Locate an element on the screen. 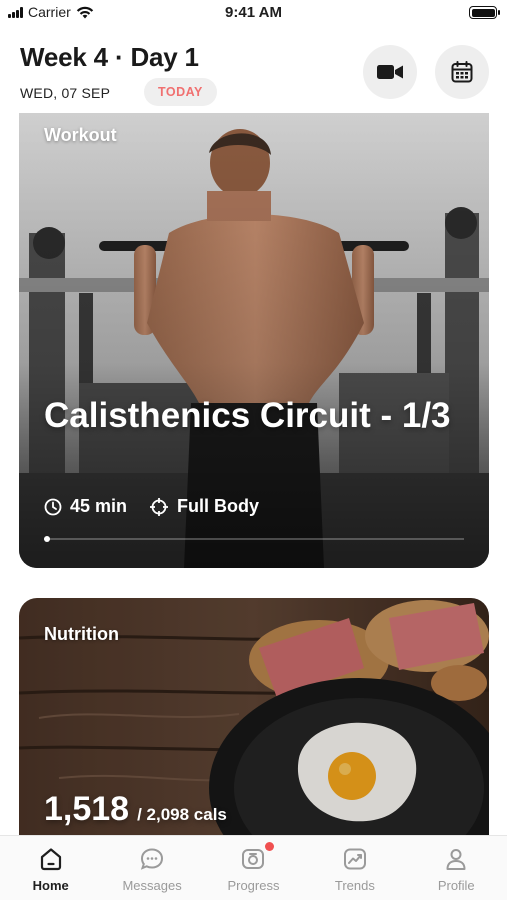  calendar-button is located at coordinates (462, 72).